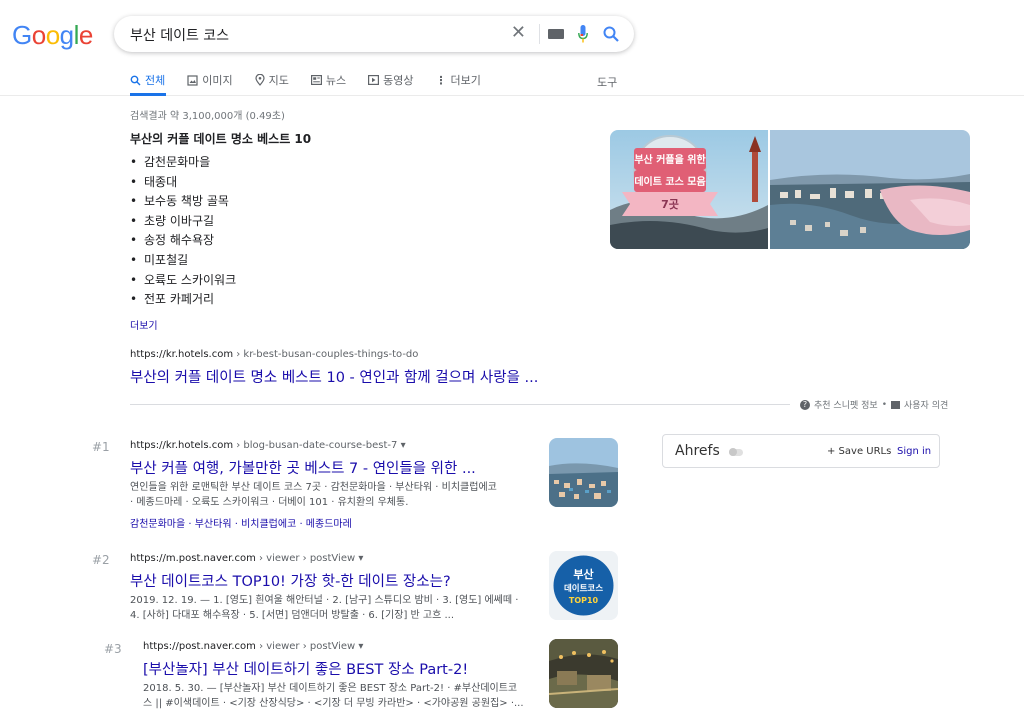 The width and height of the screenshot is (1024, 714). What do you see at coordinates (183, 301) in the screenshot?
I see `list-item: 전포 카페거리` at bounding box center [183, 301].